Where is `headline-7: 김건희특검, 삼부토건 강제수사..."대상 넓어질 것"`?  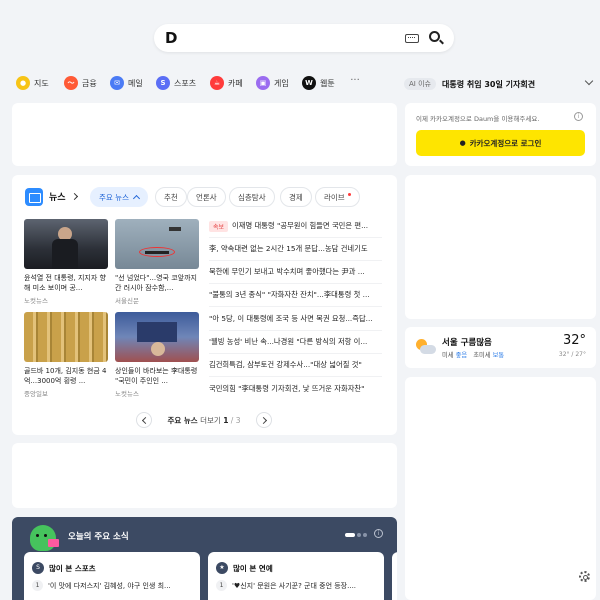
headline-7: 김건희특검, 삼부토건 강제수사..."대상 넓어질 것" is located at coordinates (295, 365).